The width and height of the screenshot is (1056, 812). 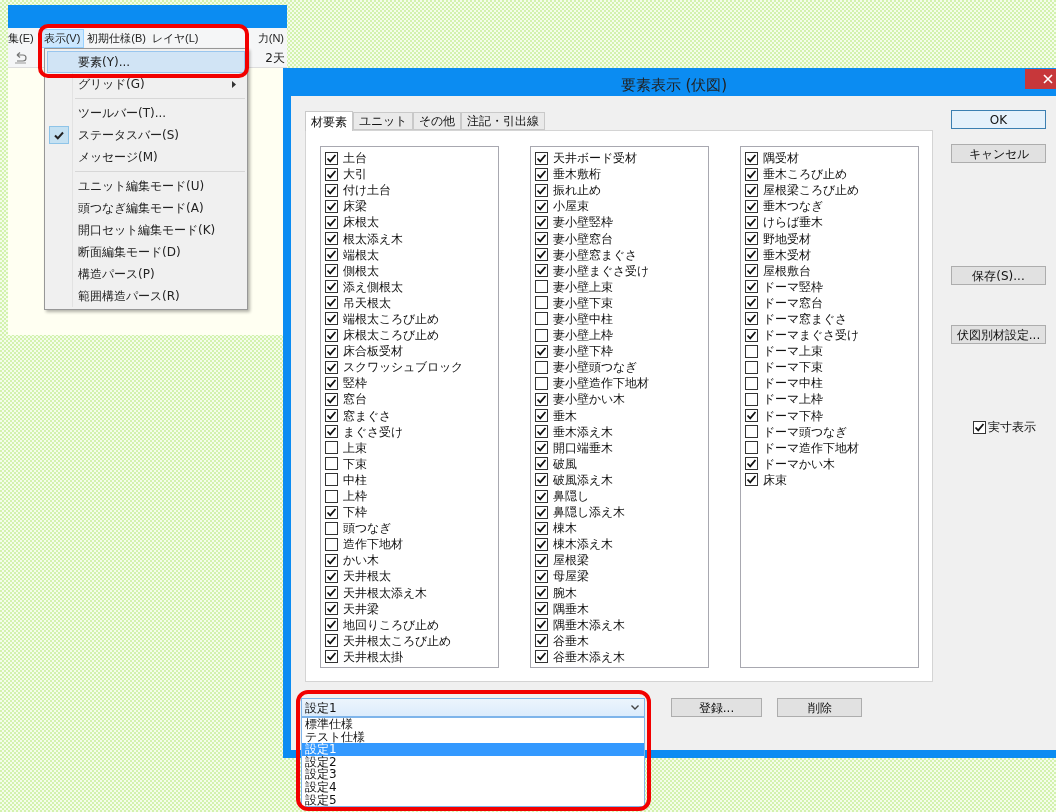 I want to click on menu-item: 範囲構造パース(R), so click(x=129, y=296).